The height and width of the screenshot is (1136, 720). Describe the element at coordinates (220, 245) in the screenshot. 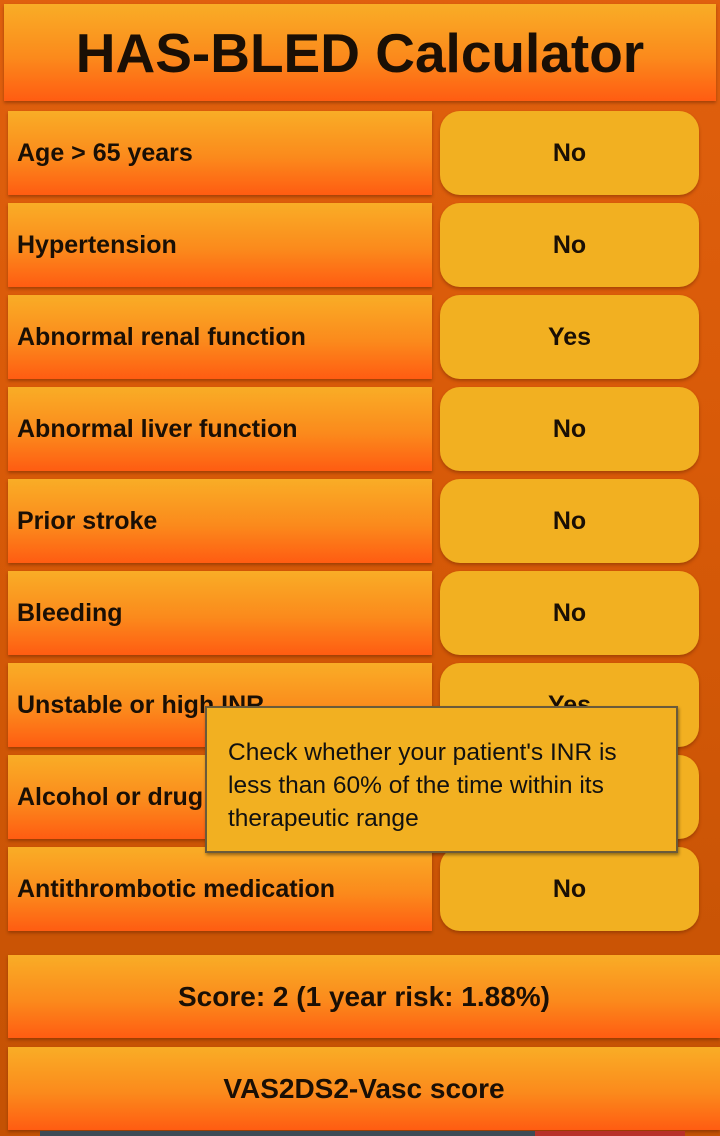

I see `criterion-label: Hypertension` at that location.